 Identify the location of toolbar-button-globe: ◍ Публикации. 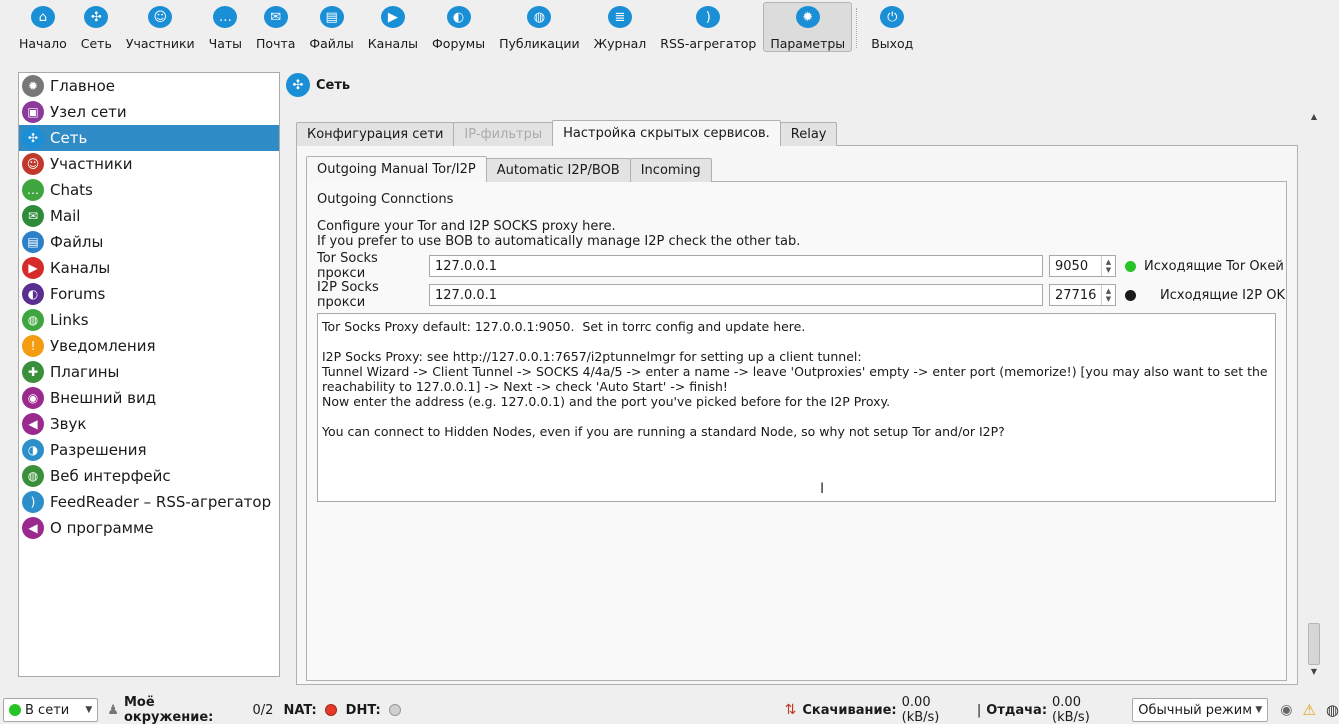
(539, 27).